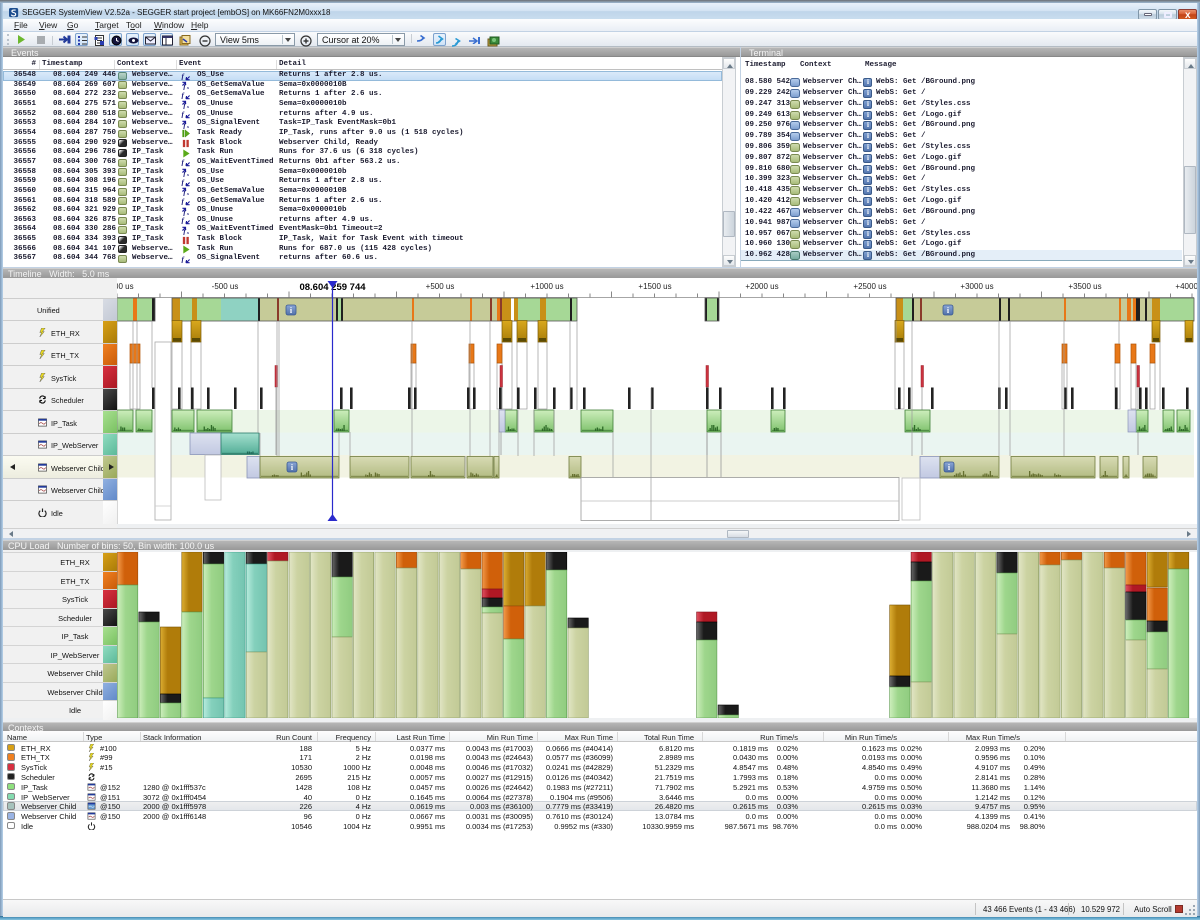  I want to click on svg-text: +500 us, so click(440, 286).